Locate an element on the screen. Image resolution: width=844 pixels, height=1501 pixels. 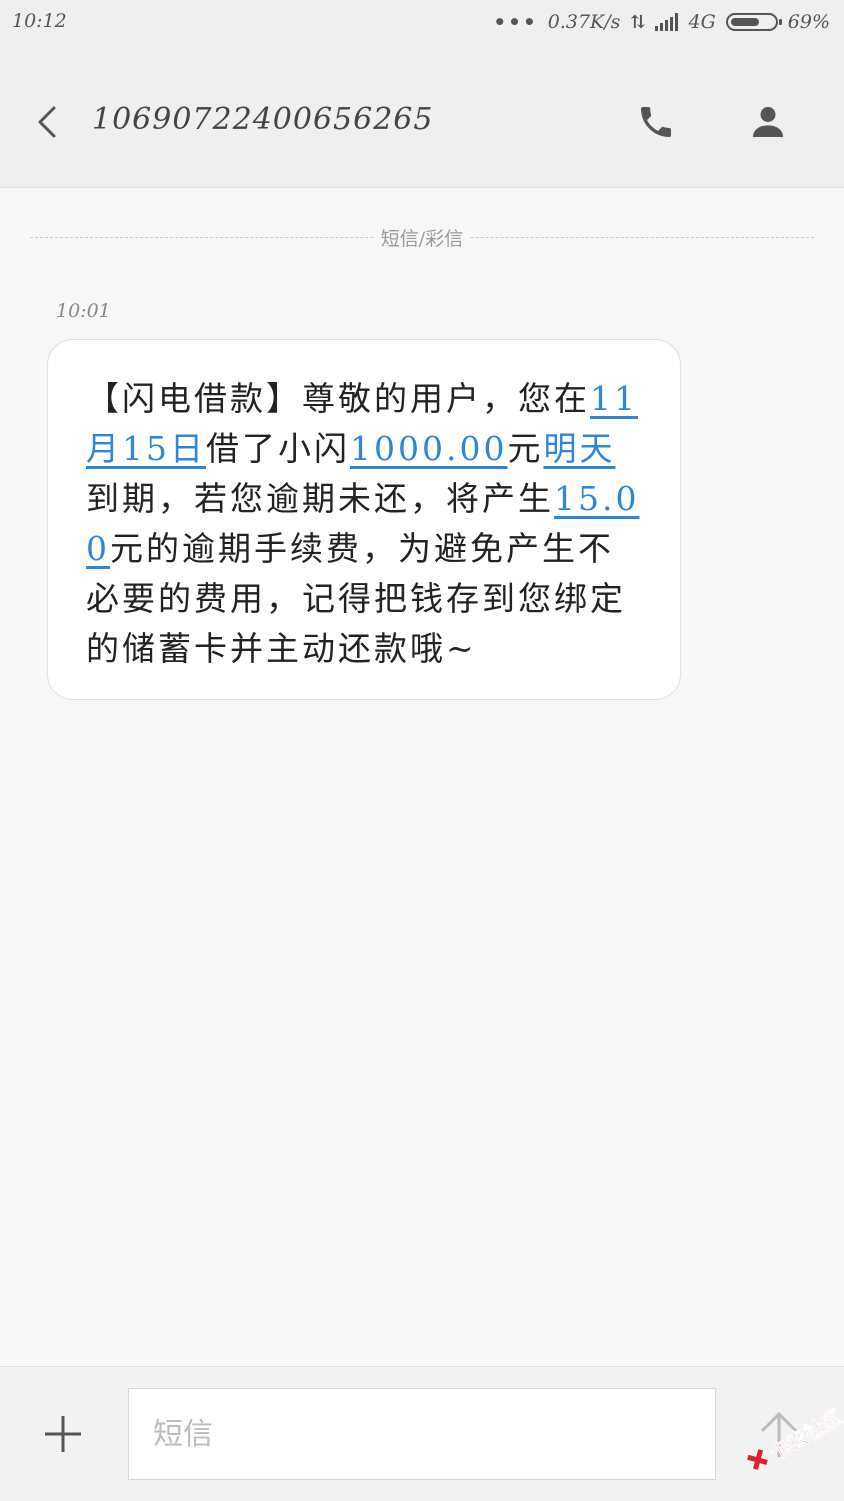
svg-text: 卡农社区 is located at coordinates (804, 1436).